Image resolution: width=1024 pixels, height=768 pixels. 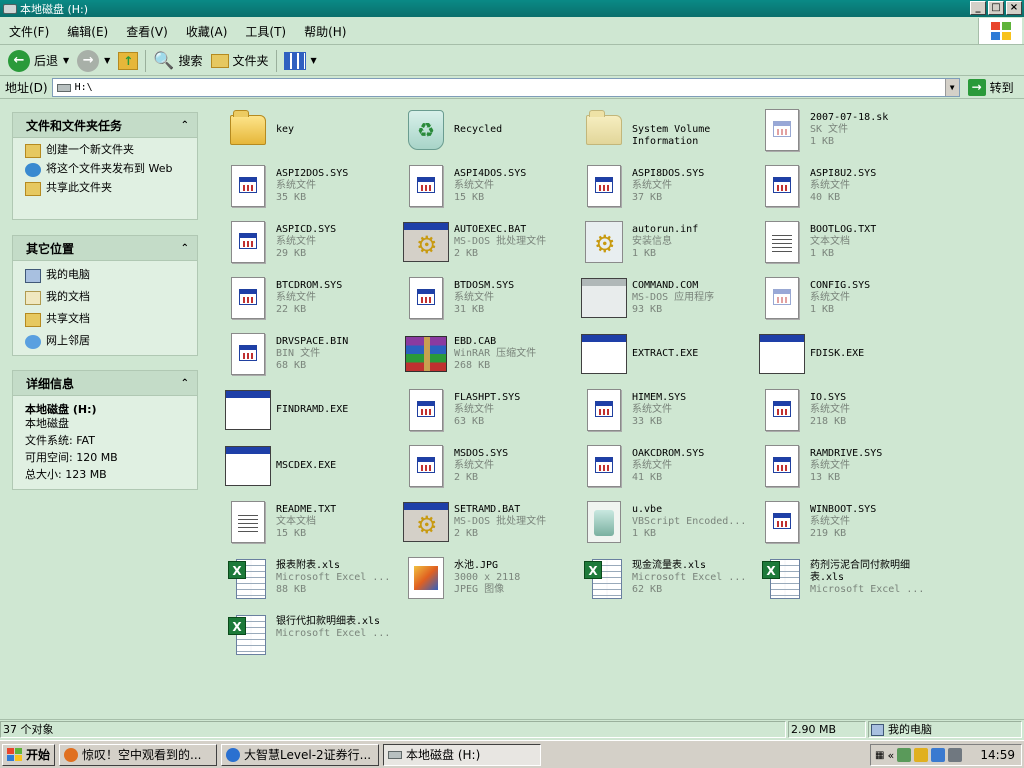 I want to click on start-button: 开始, so click(x=29, y=754).